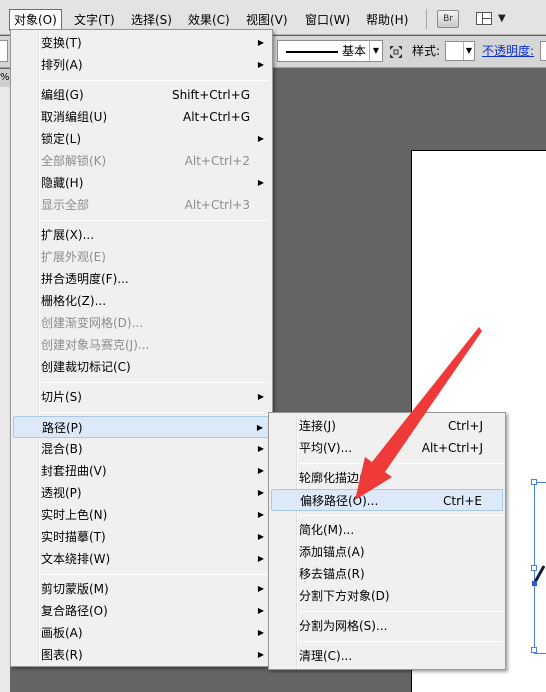 The image size is (546, 692). Describe the element at coordinates (508, 51) in the screenshot. I see `opacity-link: 不透明度:` at that location.